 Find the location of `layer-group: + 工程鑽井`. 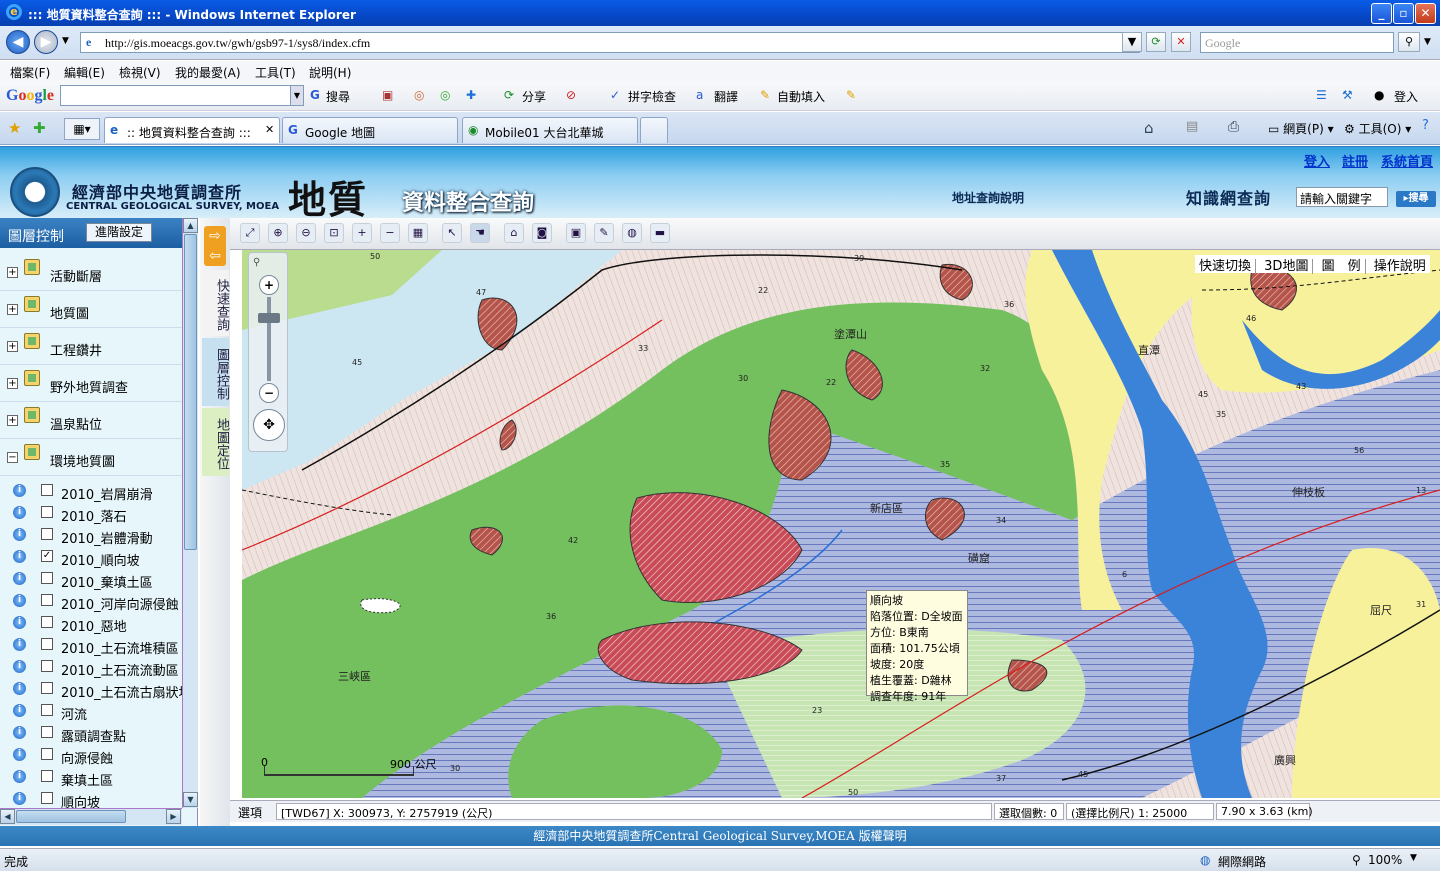

layer-group: + 工程鑽井 is located at coordinates (91, 346).